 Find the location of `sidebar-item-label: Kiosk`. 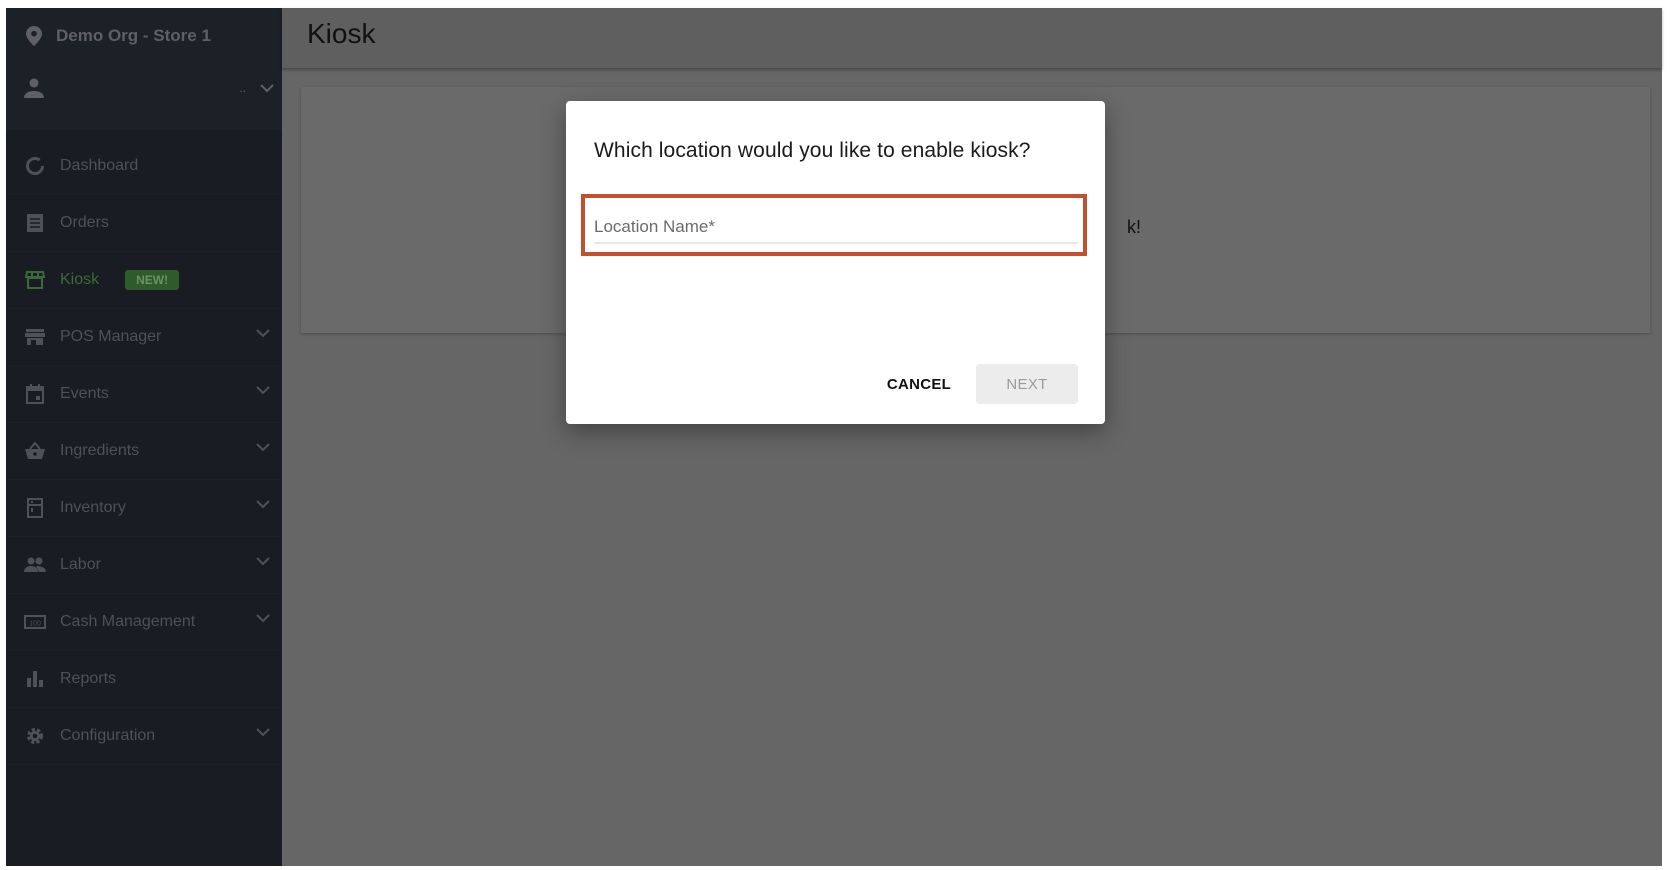

sidebar-item-label: Kiosk is located at coordinates (80, 279).